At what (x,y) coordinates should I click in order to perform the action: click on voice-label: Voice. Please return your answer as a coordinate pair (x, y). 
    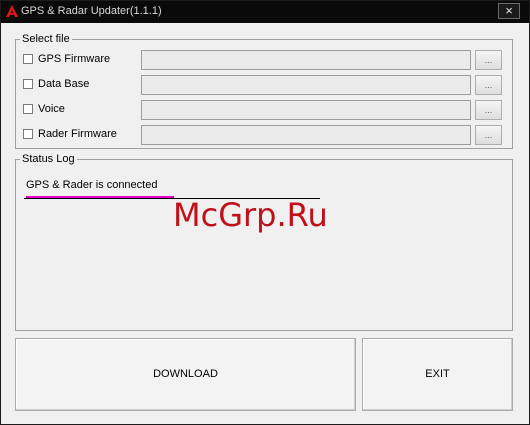
    Looking at the image, I should click on (51, 109).